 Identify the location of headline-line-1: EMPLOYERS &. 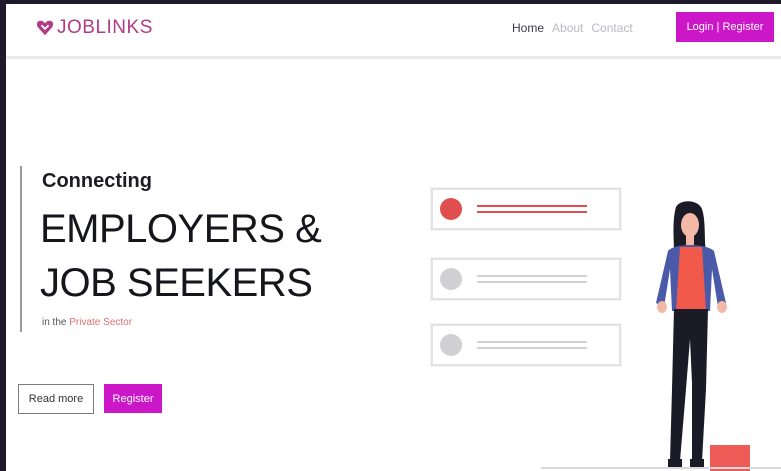
(181, 229).